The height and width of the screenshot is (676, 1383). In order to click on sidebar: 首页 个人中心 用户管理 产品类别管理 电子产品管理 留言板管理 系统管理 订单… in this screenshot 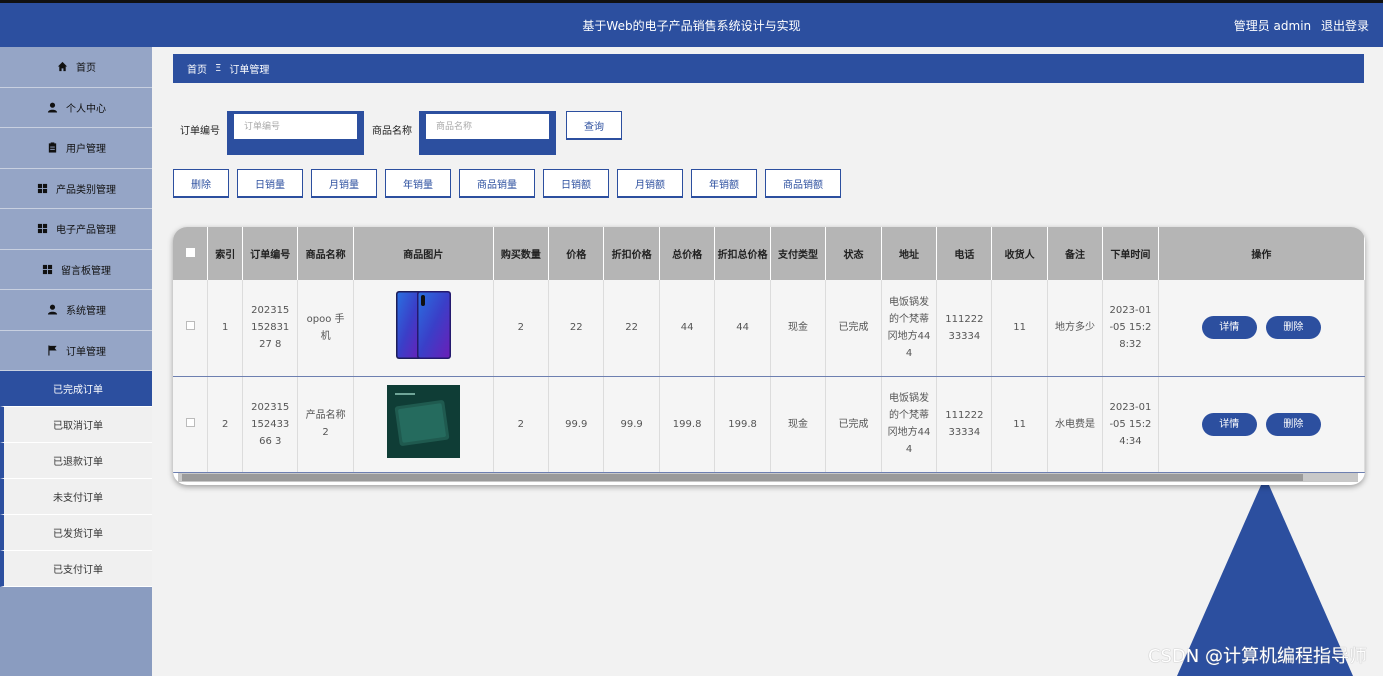, I will do `click(76, 361)`.